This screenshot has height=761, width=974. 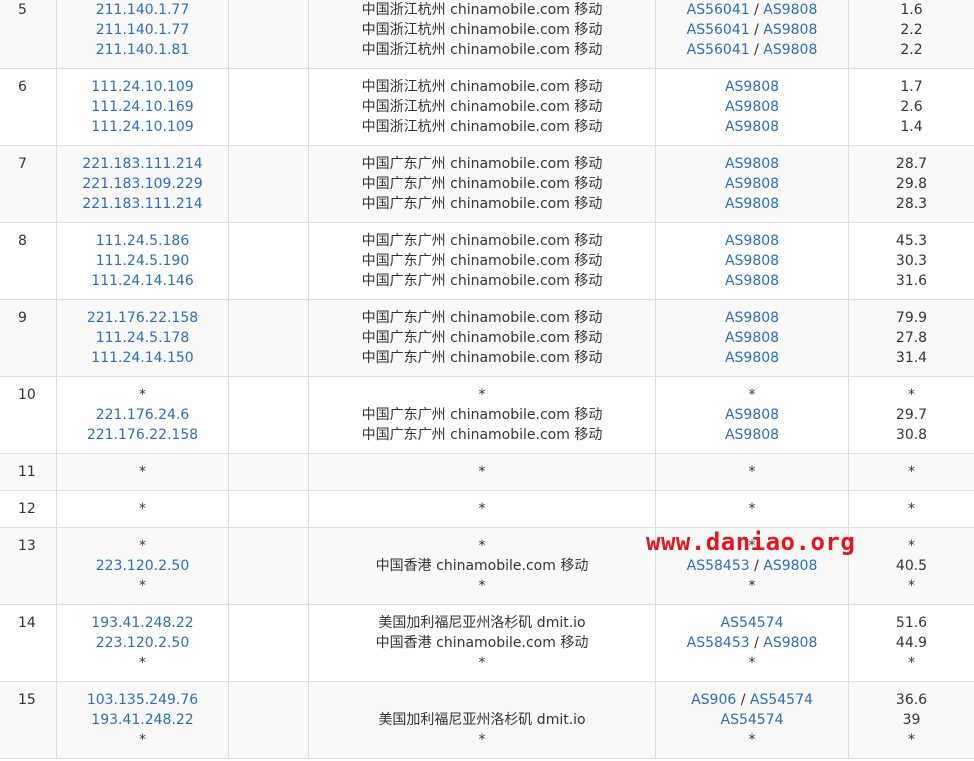 What do you see at coordinates (142, 700) in the screenshot?
I see `ip-link: 103.135.249.76` at bounding box center [142, 700].